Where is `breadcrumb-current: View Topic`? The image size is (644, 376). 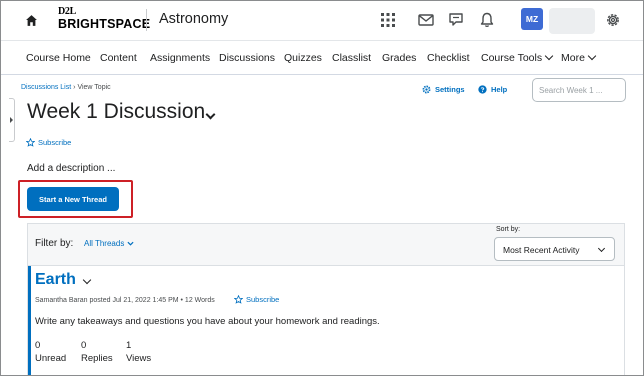 breadcrumb-current: View Topic is located at coordinates (94, 87).